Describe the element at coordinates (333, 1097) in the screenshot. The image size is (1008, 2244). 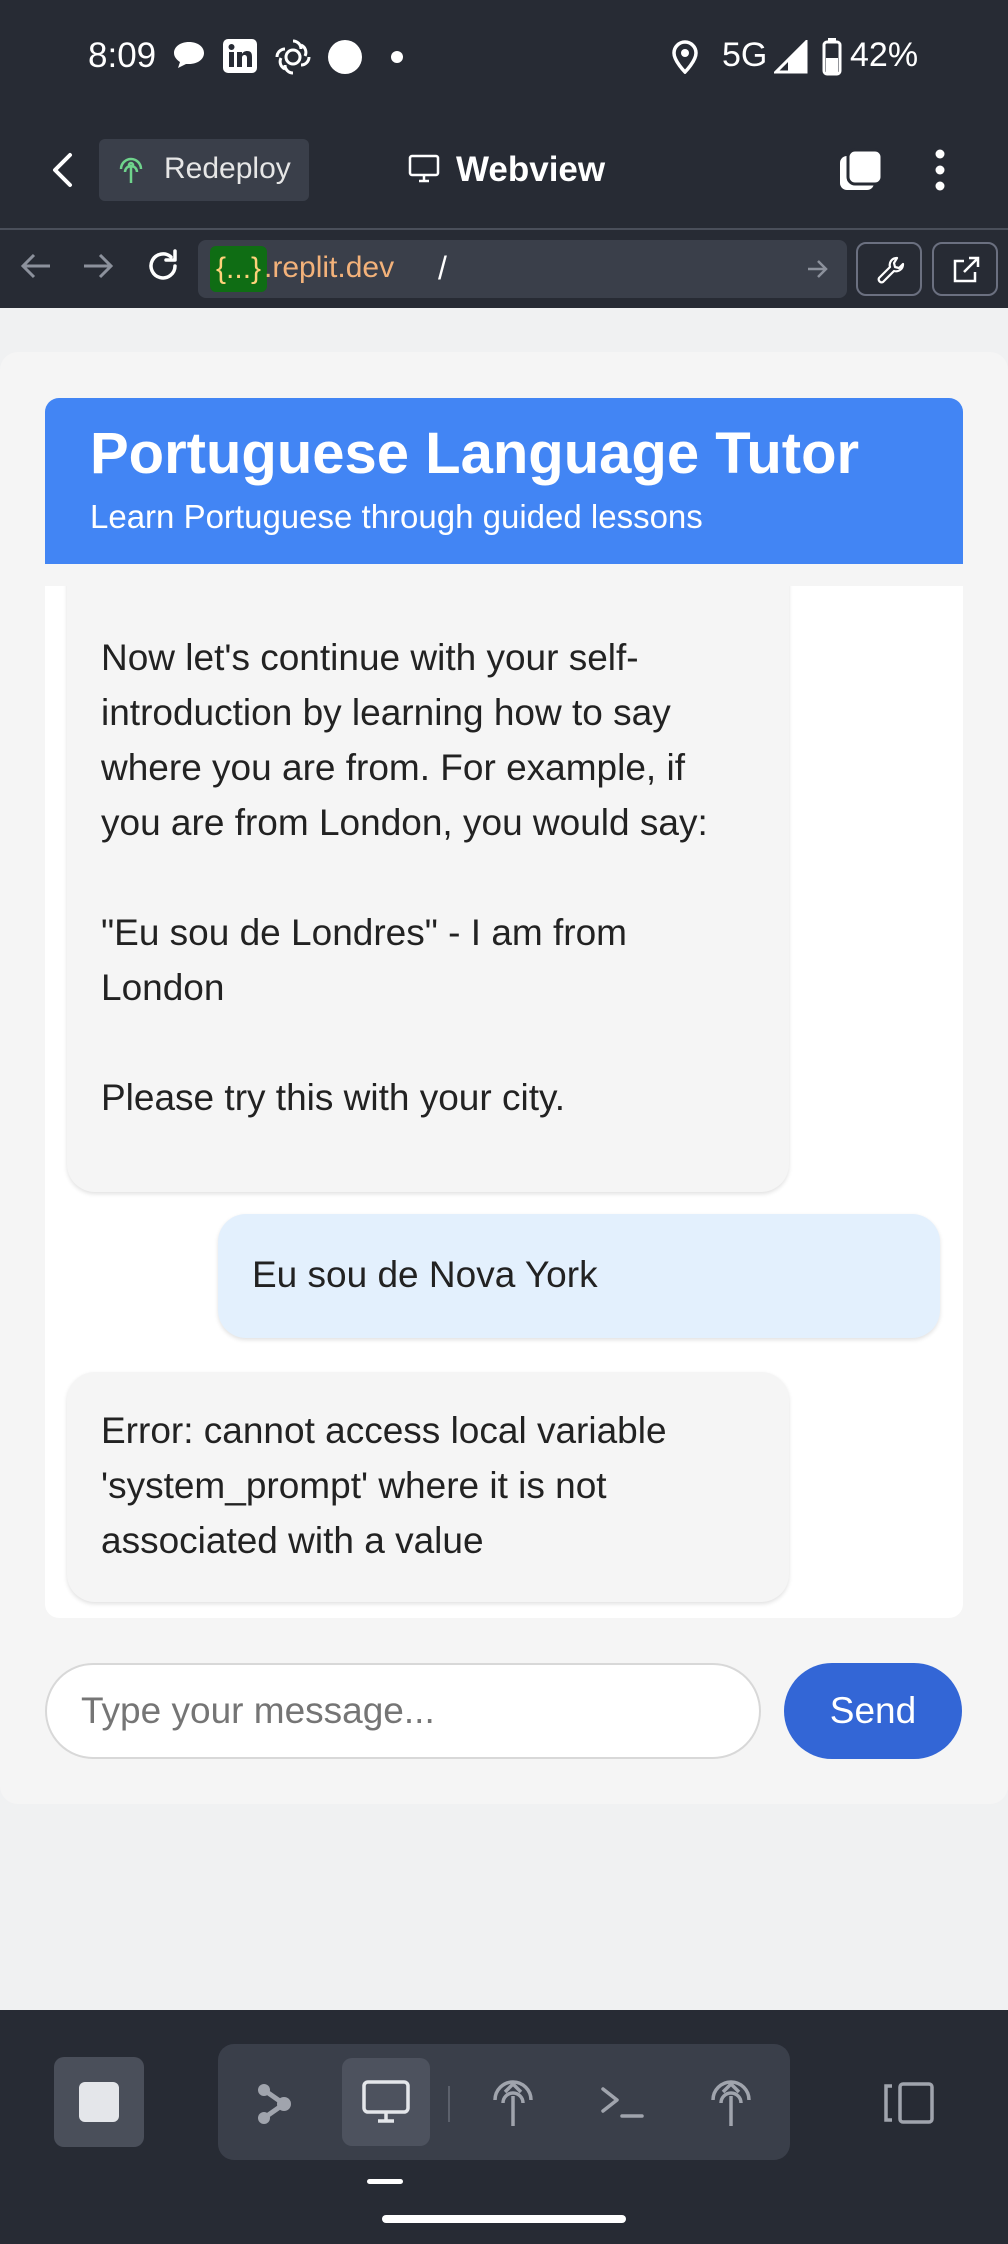
I see `message-line: Please try this with your city.` at that location.